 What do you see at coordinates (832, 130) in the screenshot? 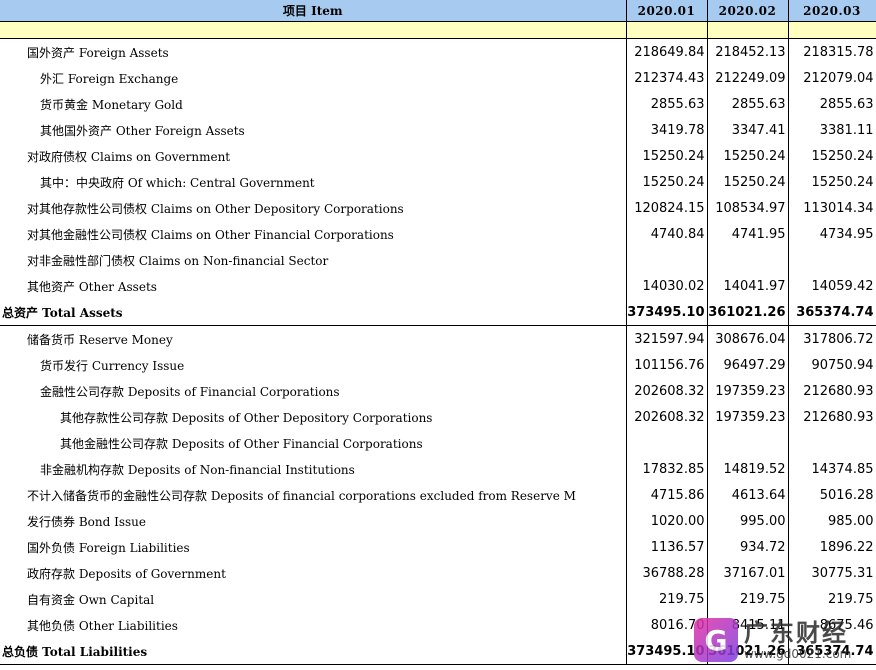
I see `row-value-3: 3381.11` at bounding box center [832, 130].